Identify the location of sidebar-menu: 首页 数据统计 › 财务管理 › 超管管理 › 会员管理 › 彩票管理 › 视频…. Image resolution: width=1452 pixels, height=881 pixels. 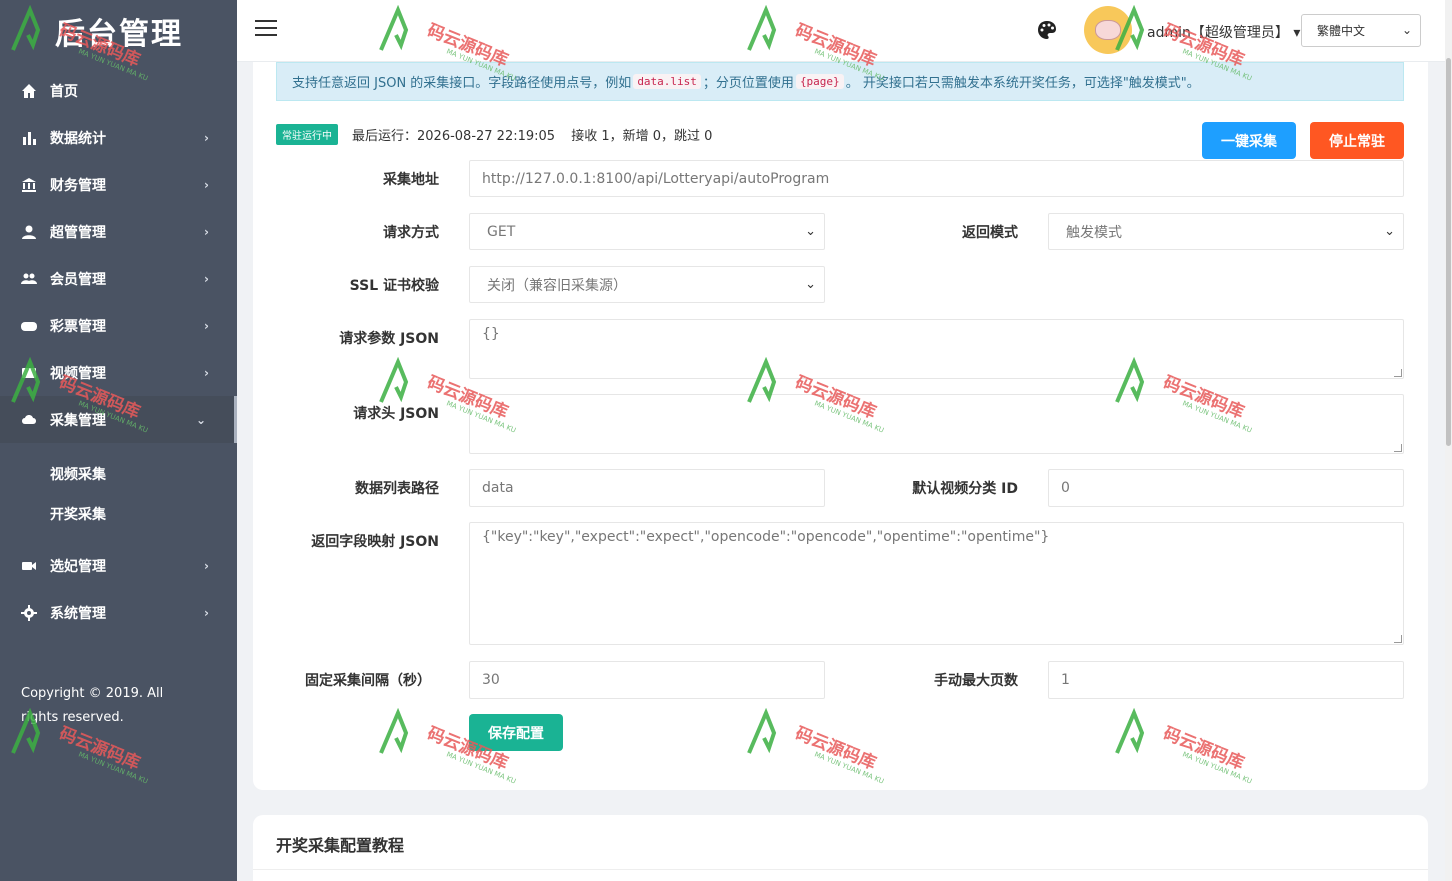
(118, 255).